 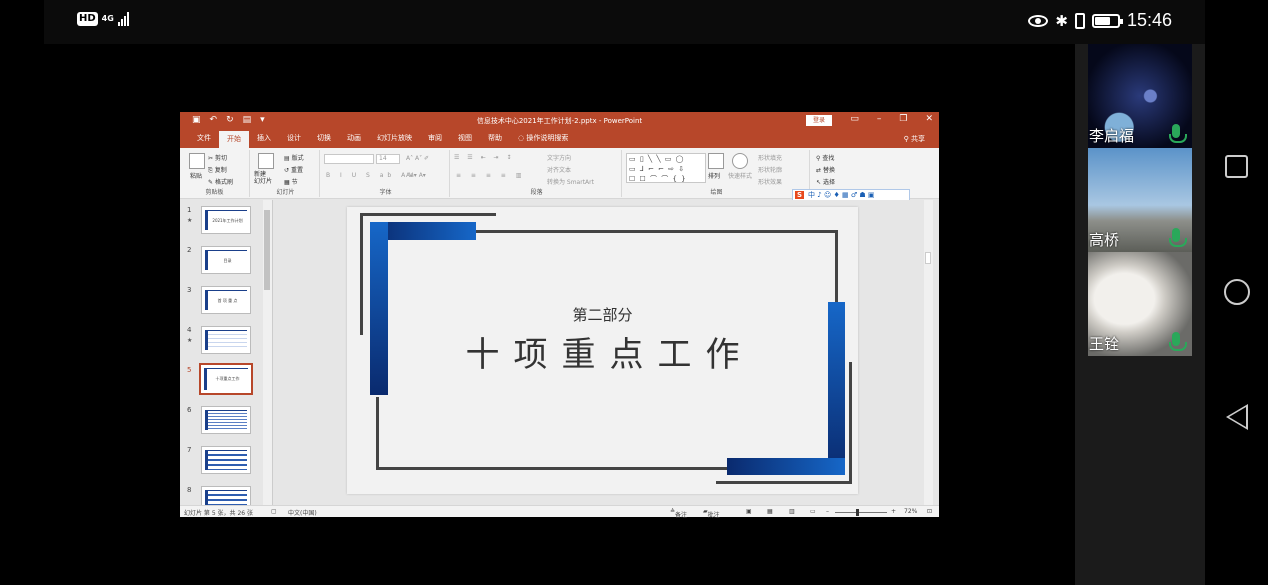 What do you see at coordinates (189, 330) in the screenshot?
I see `thumbnail-number: 4` at bounding box center [189, 330].